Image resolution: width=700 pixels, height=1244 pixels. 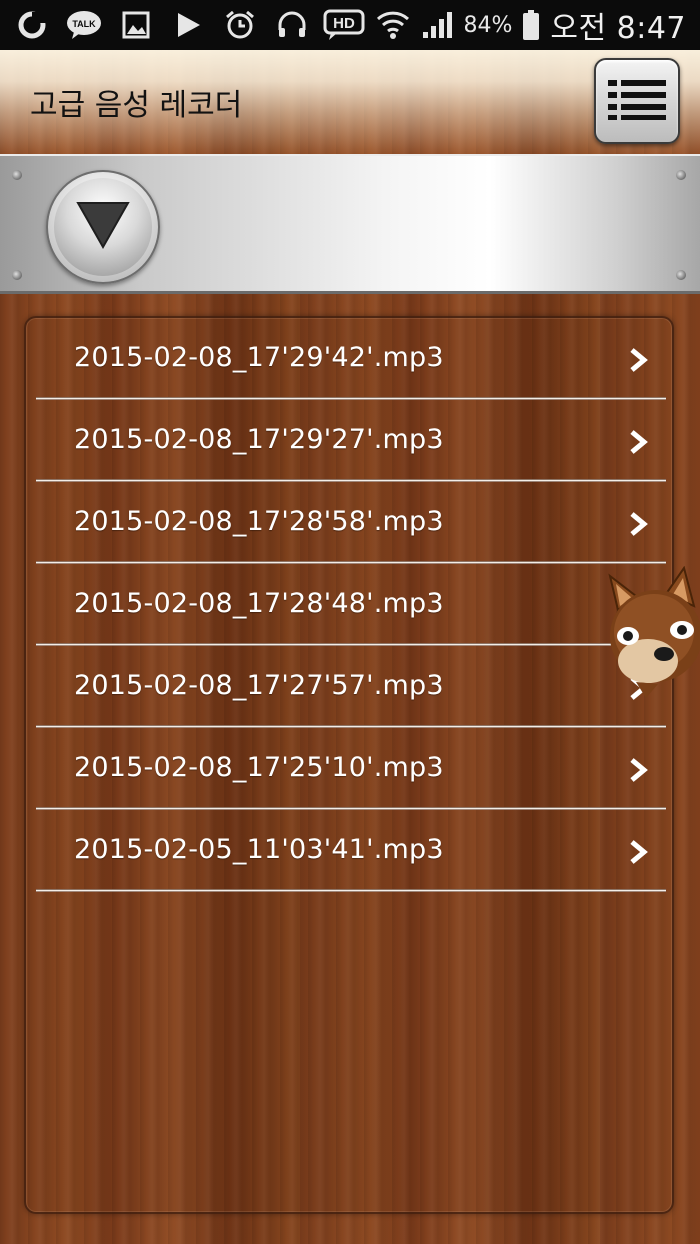 I want to click on clock: 오전 8:47, so click(x=618, y=28).